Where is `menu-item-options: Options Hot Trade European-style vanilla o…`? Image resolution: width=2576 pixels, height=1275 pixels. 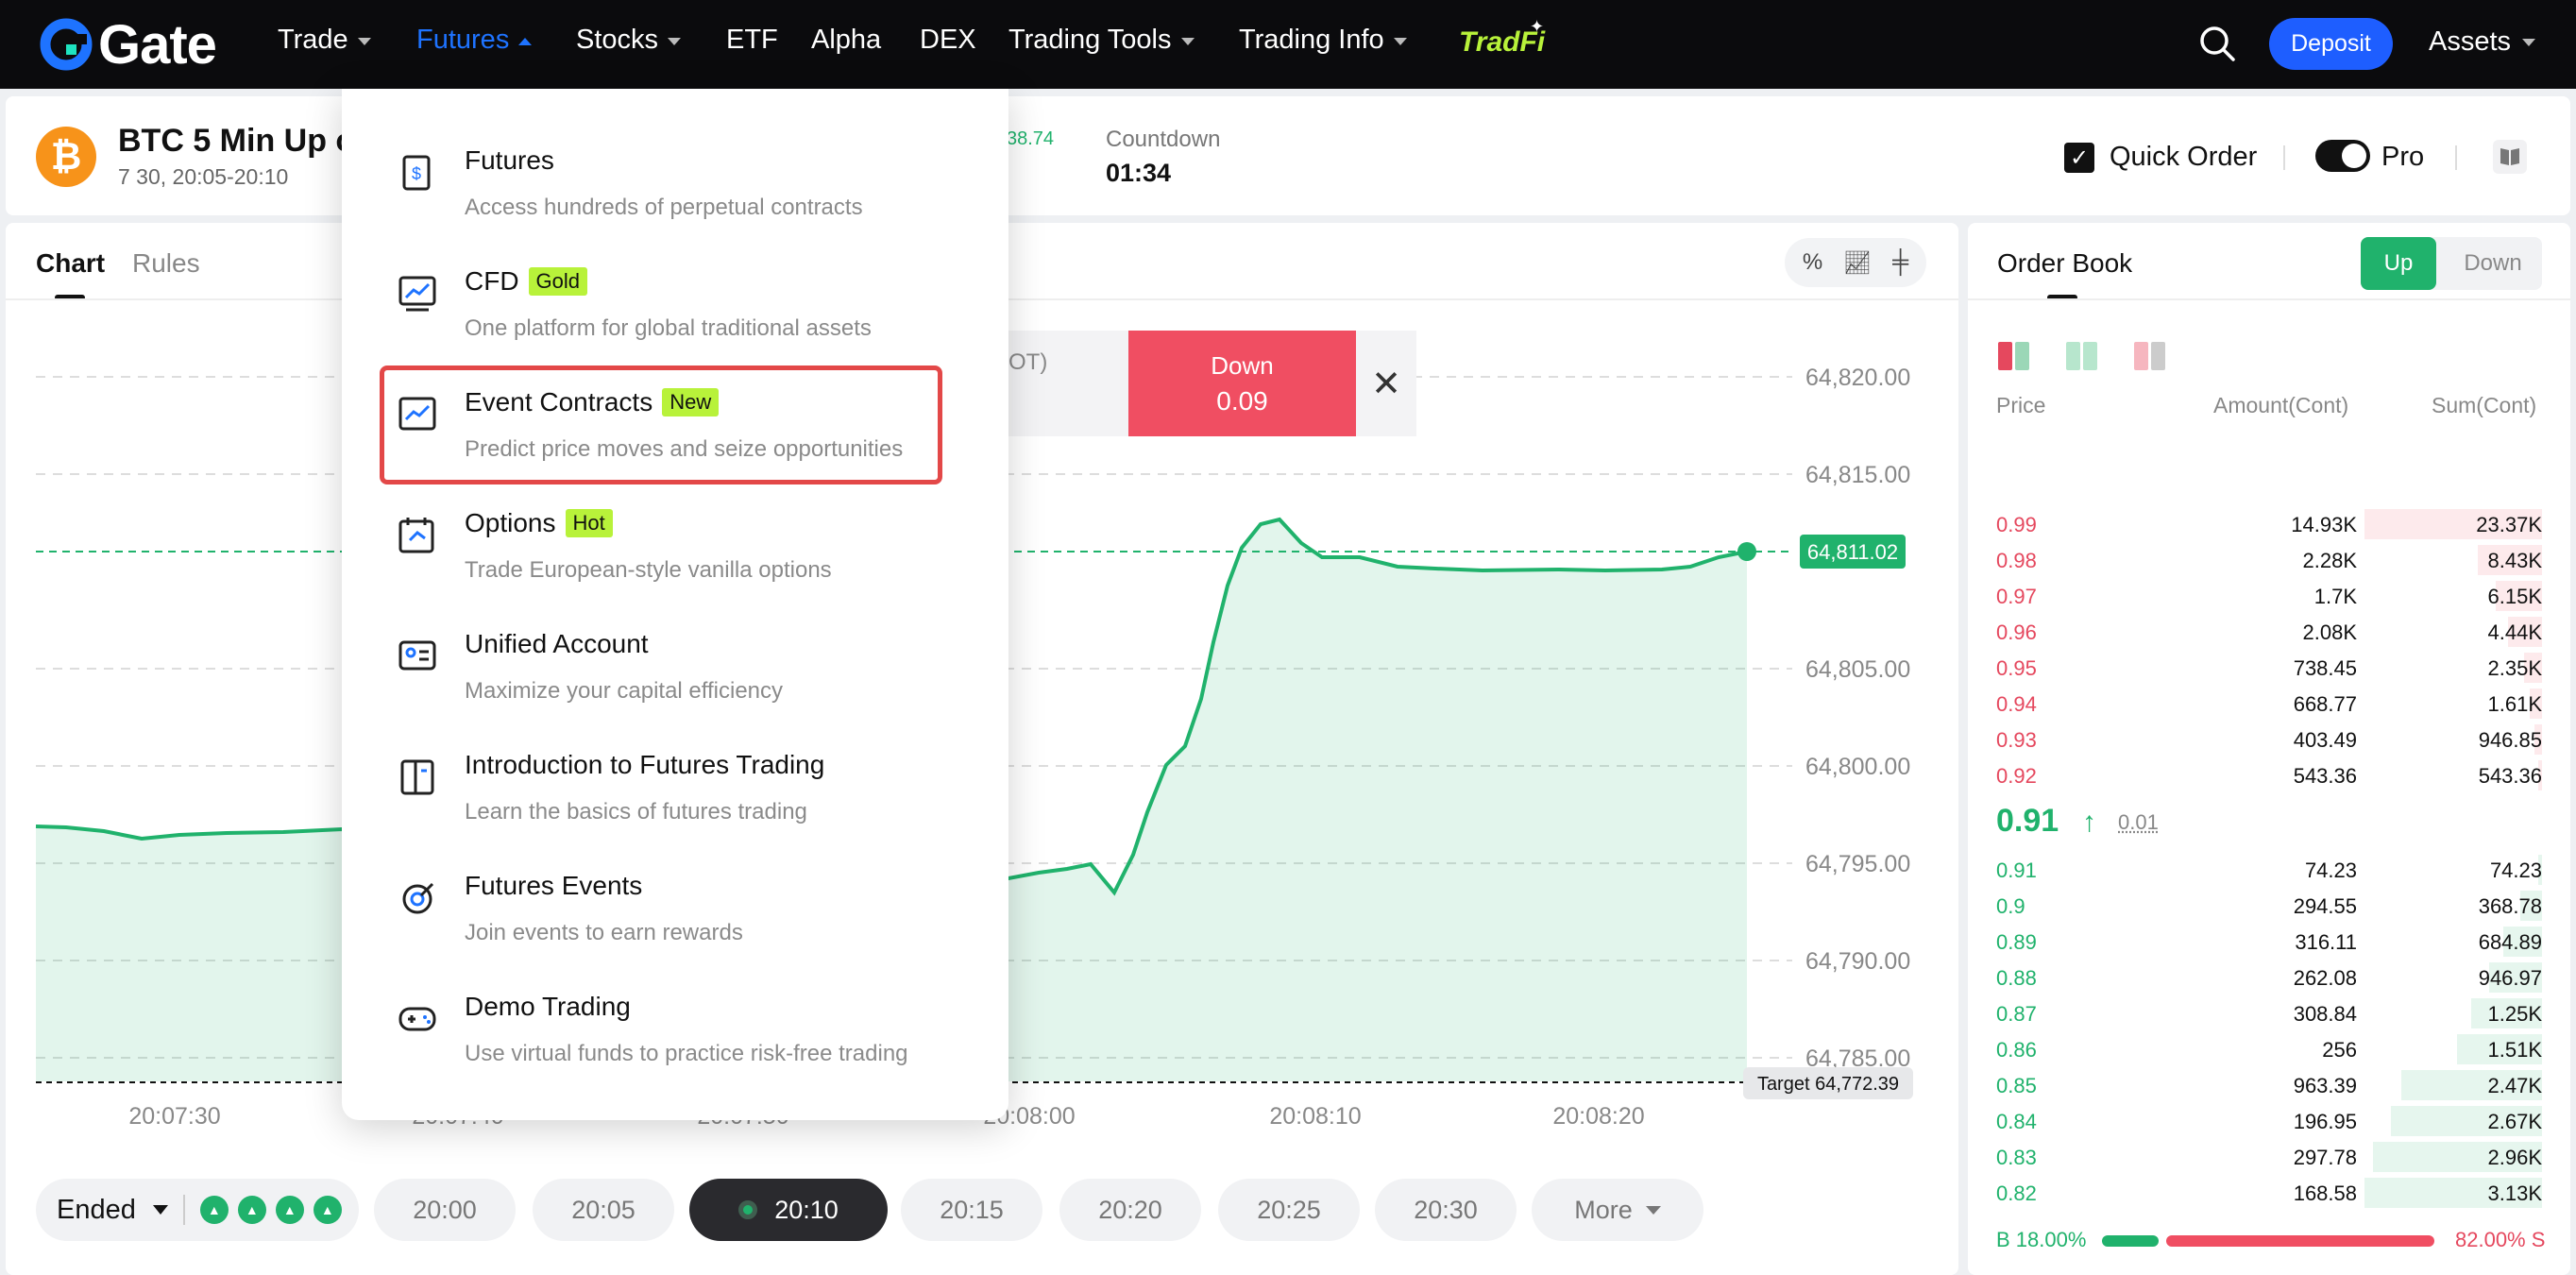 menu-item-options: Options Hot Trade European-style vanilla o… is located at coordinates (661, 544).